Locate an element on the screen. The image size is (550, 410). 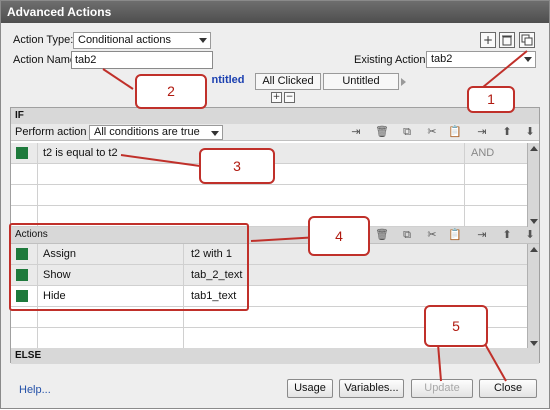
usage-button: Usage is located at coordinates (310, 388).